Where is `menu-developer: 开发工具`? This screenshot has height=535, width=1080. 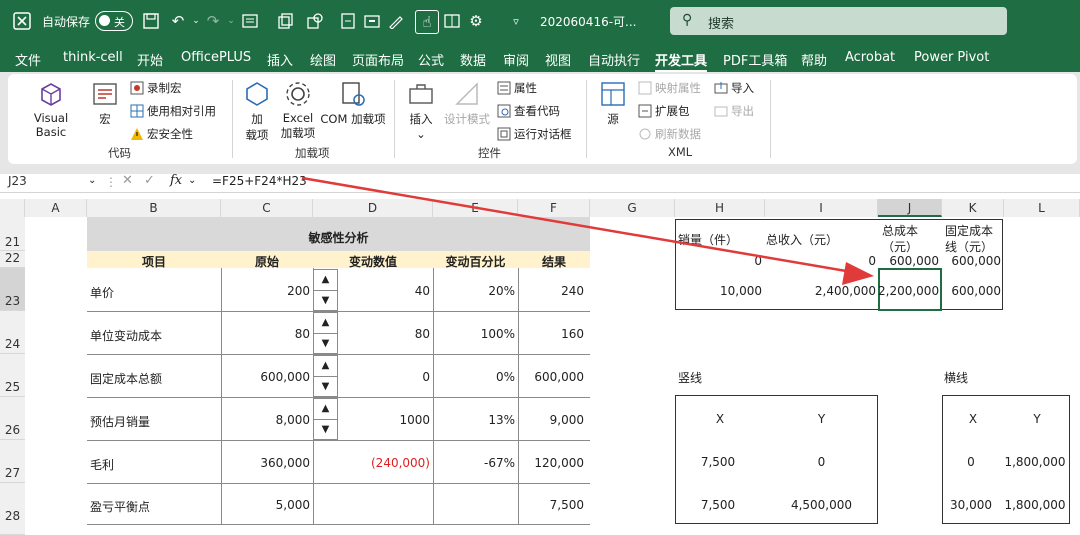
menu-developer: 开发工具 is located at coordinates (681, 61).